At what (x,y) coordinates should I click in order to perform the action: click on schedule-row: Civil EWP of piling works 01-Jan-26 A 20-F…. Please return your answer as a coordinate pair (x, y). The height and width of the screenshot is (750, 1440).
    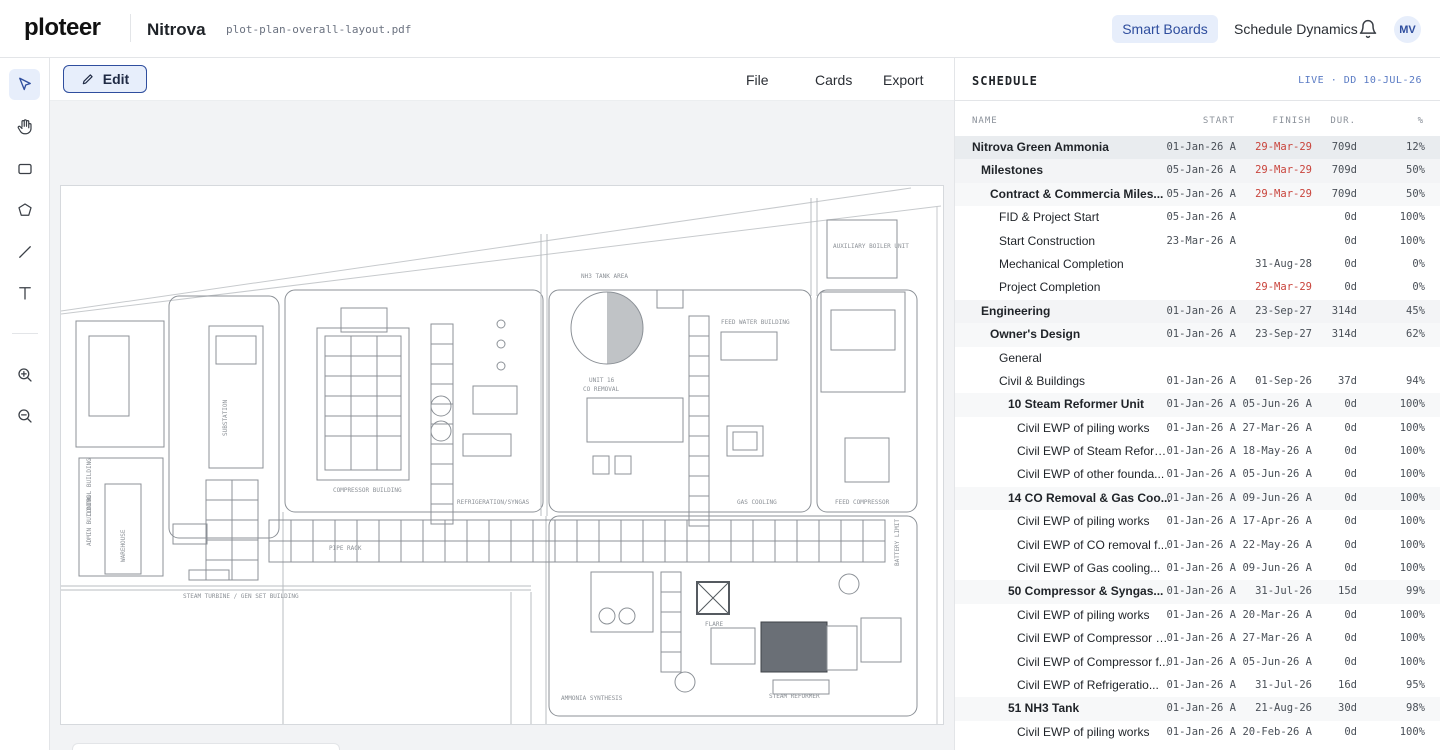
    Looking at the image, I should click on (1197, 732).